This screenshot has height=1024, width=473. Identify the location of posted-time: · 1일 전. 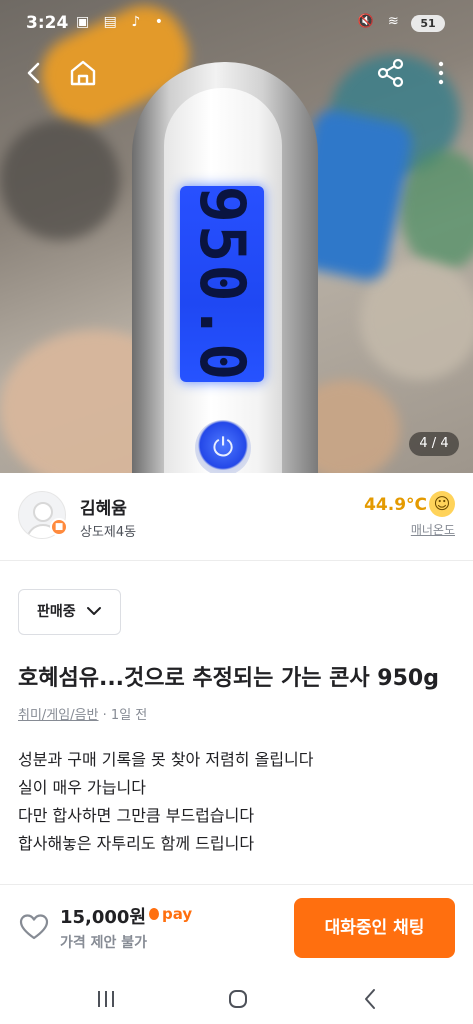
(123, 715).